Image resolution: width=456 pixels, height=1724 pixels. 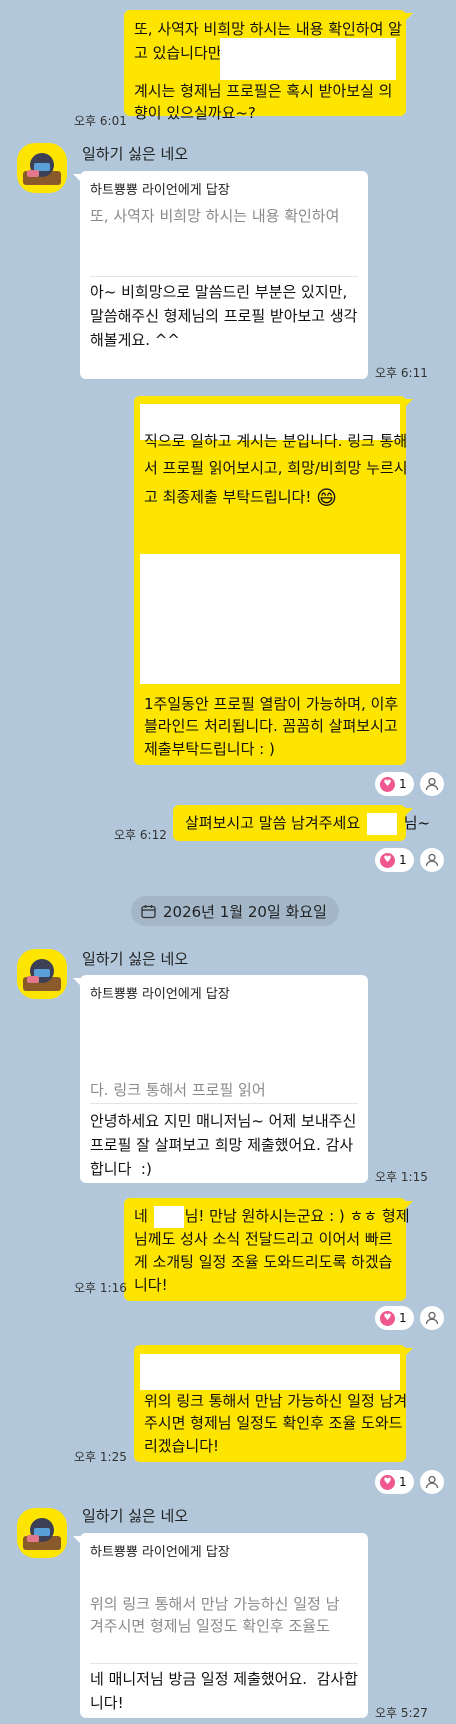 What do you see at coordinates (263, 1239) in the screenshot?
I see `message-text: 님께도 성사 소식 전달드리고 이어서 빠르` at bounding box center [263, 1239].